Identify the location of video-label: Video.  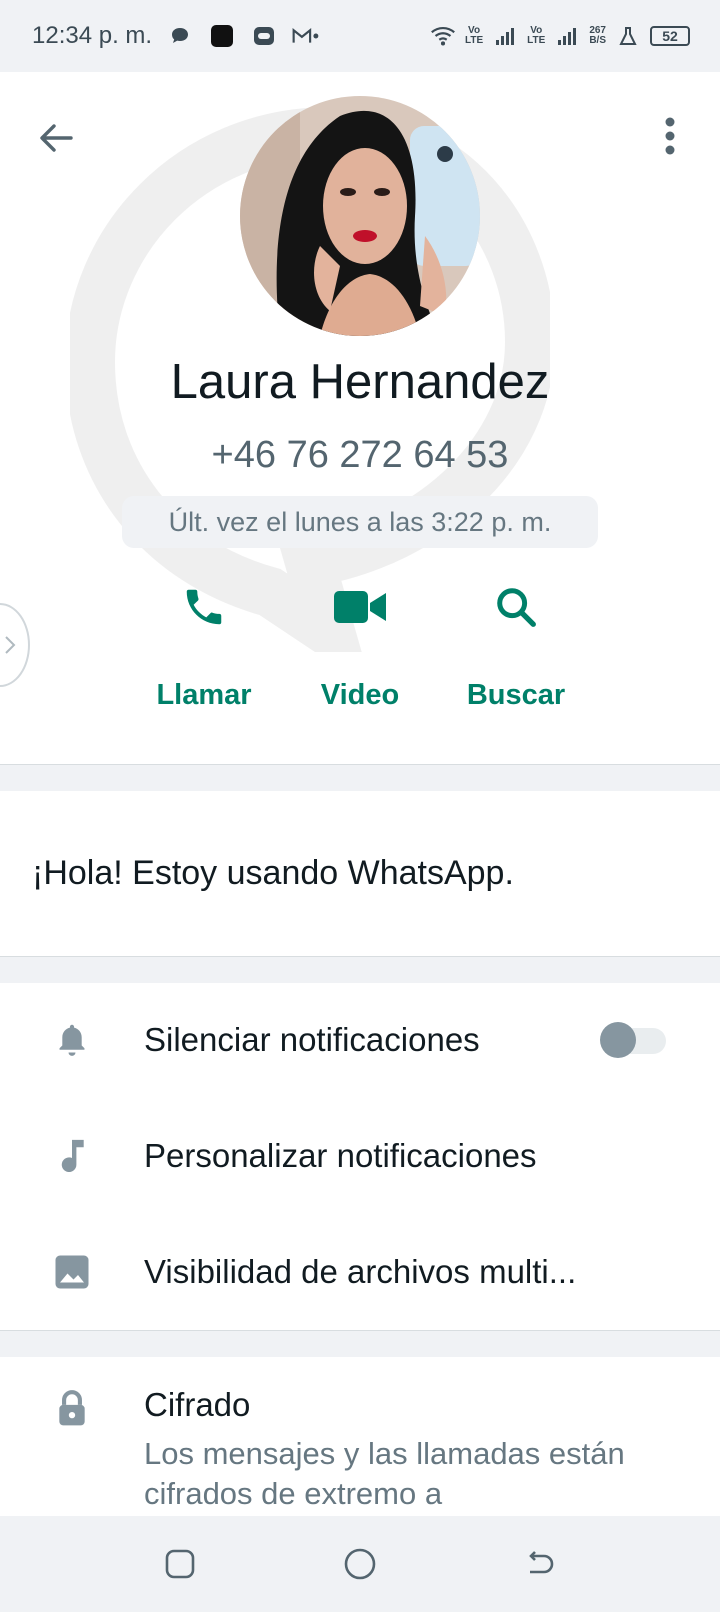
(360, 695).